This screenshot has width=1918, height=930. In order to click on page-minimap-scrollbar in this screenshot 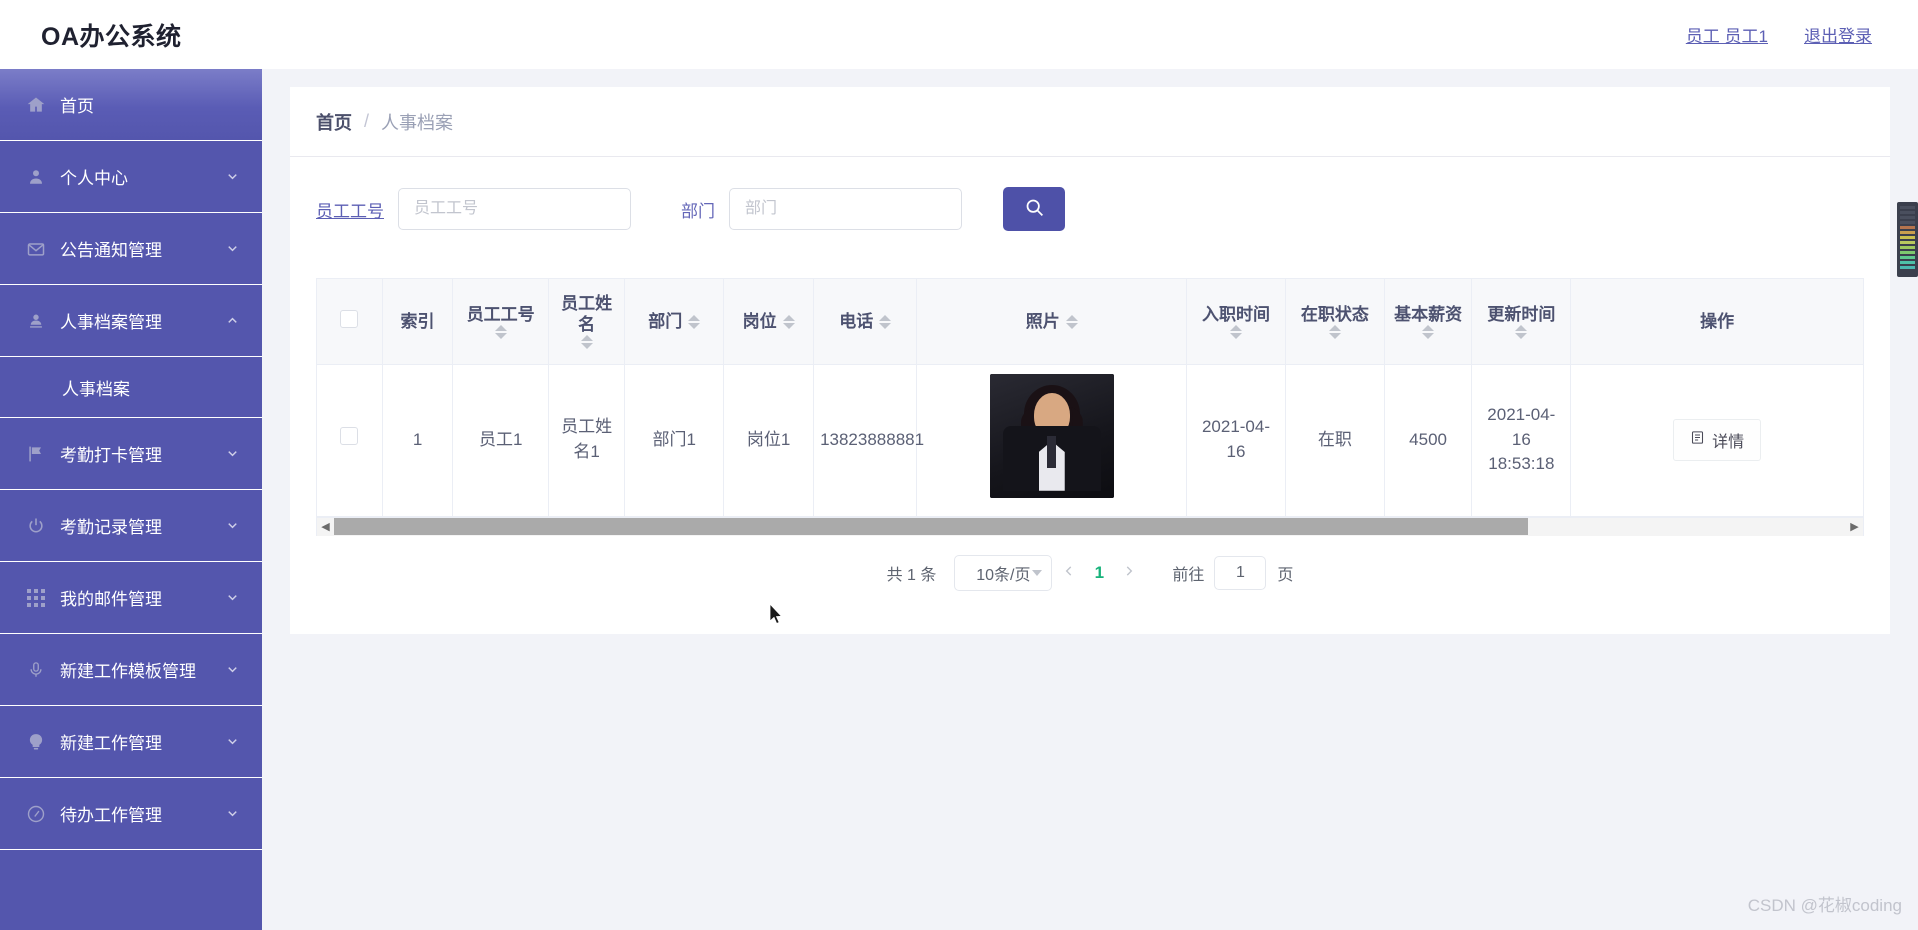, I will do `click(1907, 239)`.